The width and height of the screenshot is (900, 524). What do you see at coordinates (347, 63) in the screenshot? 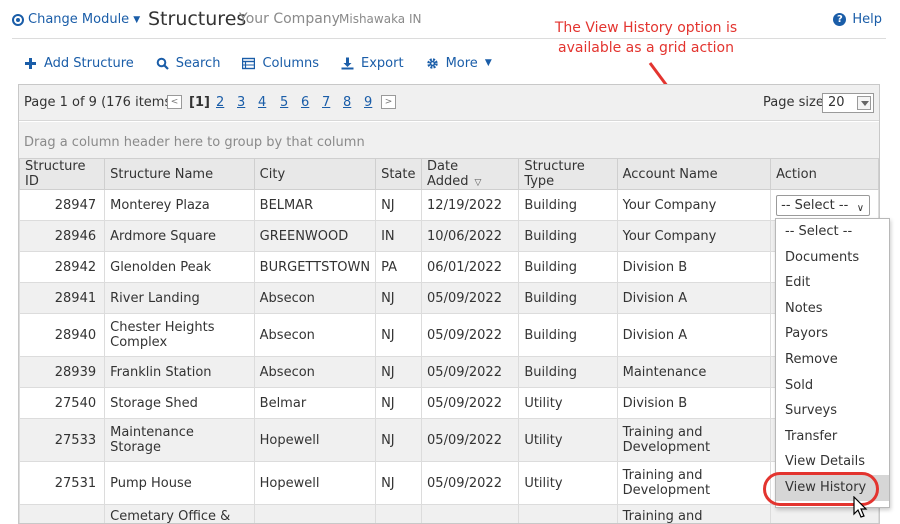
I see `export-icon` at bounding box center [347, 63].